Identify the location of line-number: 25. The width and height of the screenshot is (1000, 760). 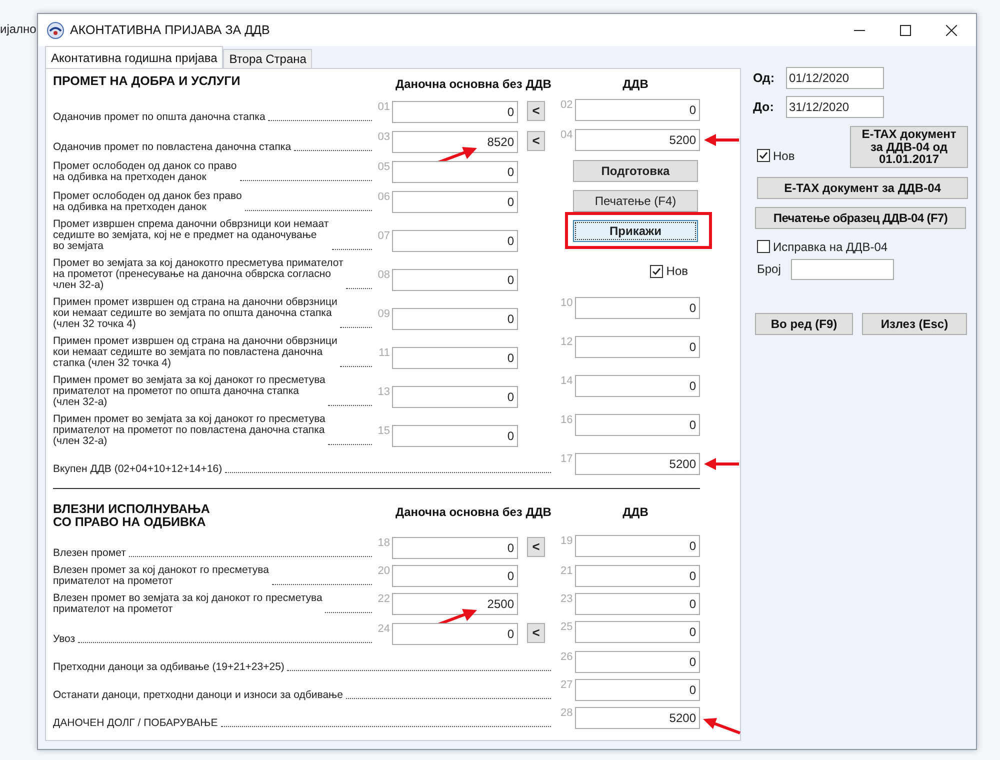
(567, 627).